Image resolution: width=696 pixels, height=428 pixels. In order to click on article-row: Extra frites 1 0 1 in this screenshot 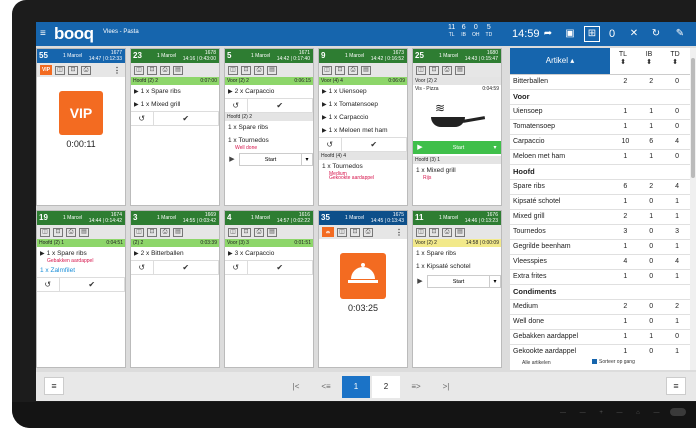, I will do `click(600, 277)`.